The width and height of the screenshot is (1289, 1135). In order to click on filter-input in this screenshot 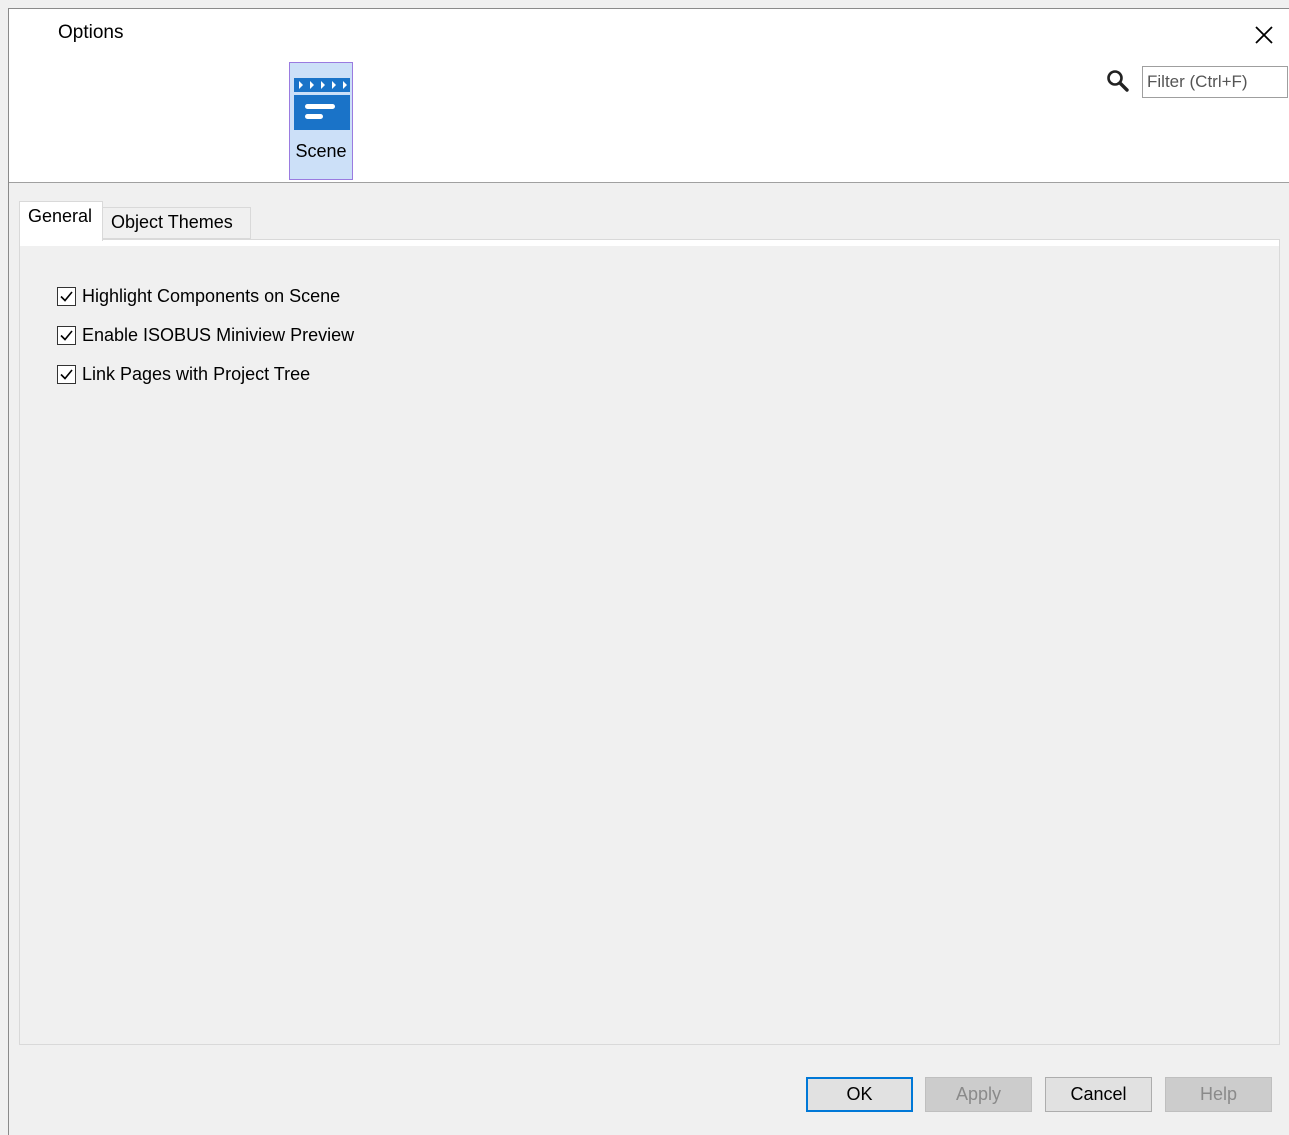, I will do `click(1215, 82)`.